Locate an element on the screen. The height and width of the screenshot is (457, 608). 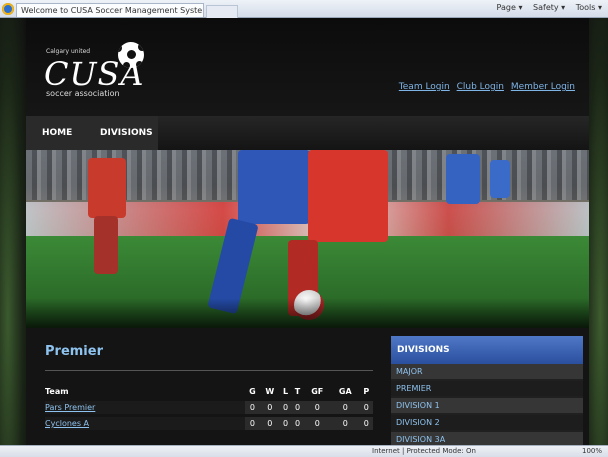
player-red-center is located at coordinates (348, 196).